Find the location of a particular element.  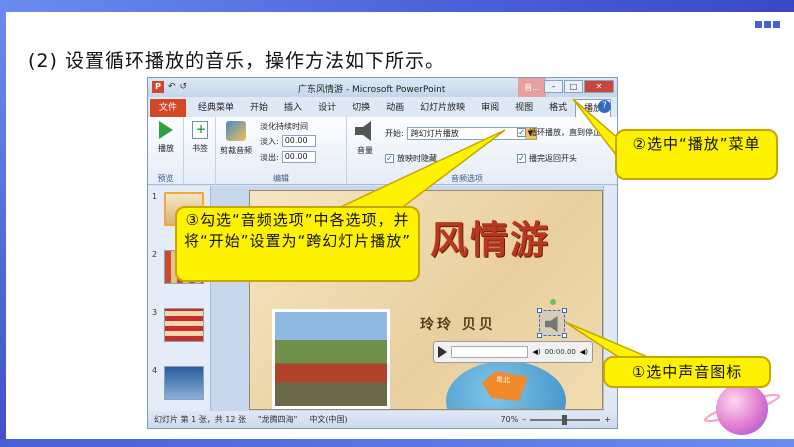

callout-step-1: ①选中声音图标 is located at coordinates (687, 372).